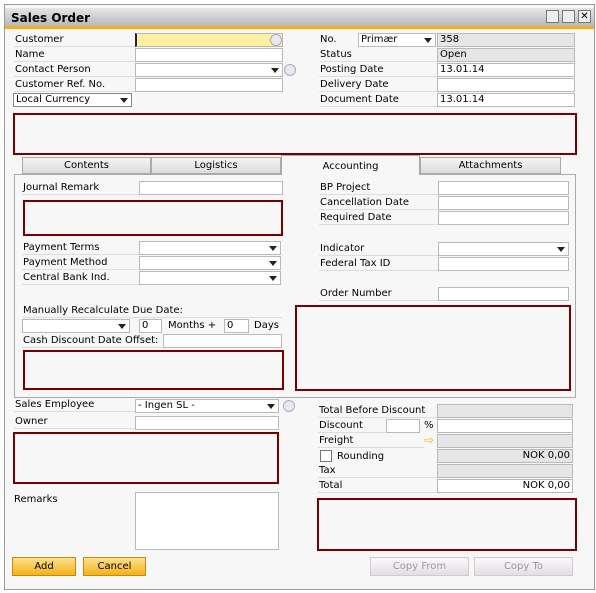 The height and width of the screenshot is (593, 596). What do you see at coordinates (378, 218) in the screenshot?
I see `required-date-label: Required Date` at bounding box center [378, 218].